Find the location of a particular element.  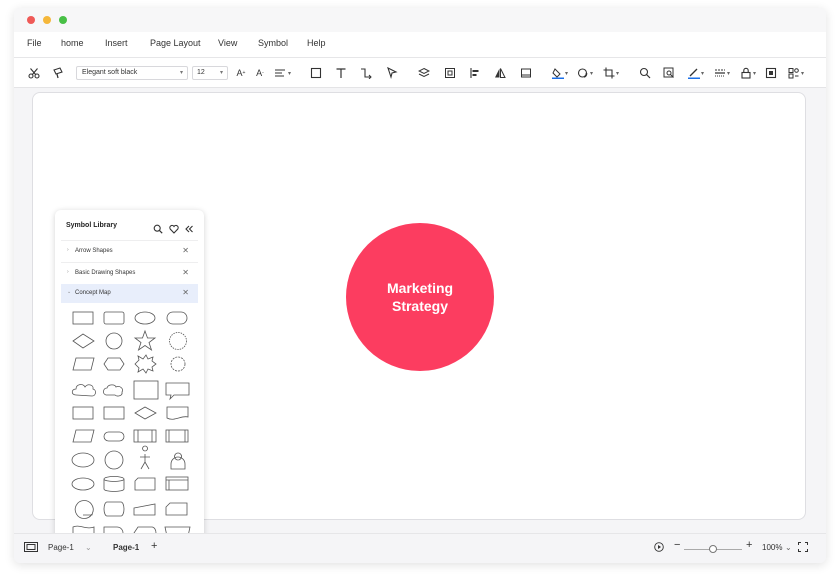

align-left-icon is located at coordinates (475, 73).